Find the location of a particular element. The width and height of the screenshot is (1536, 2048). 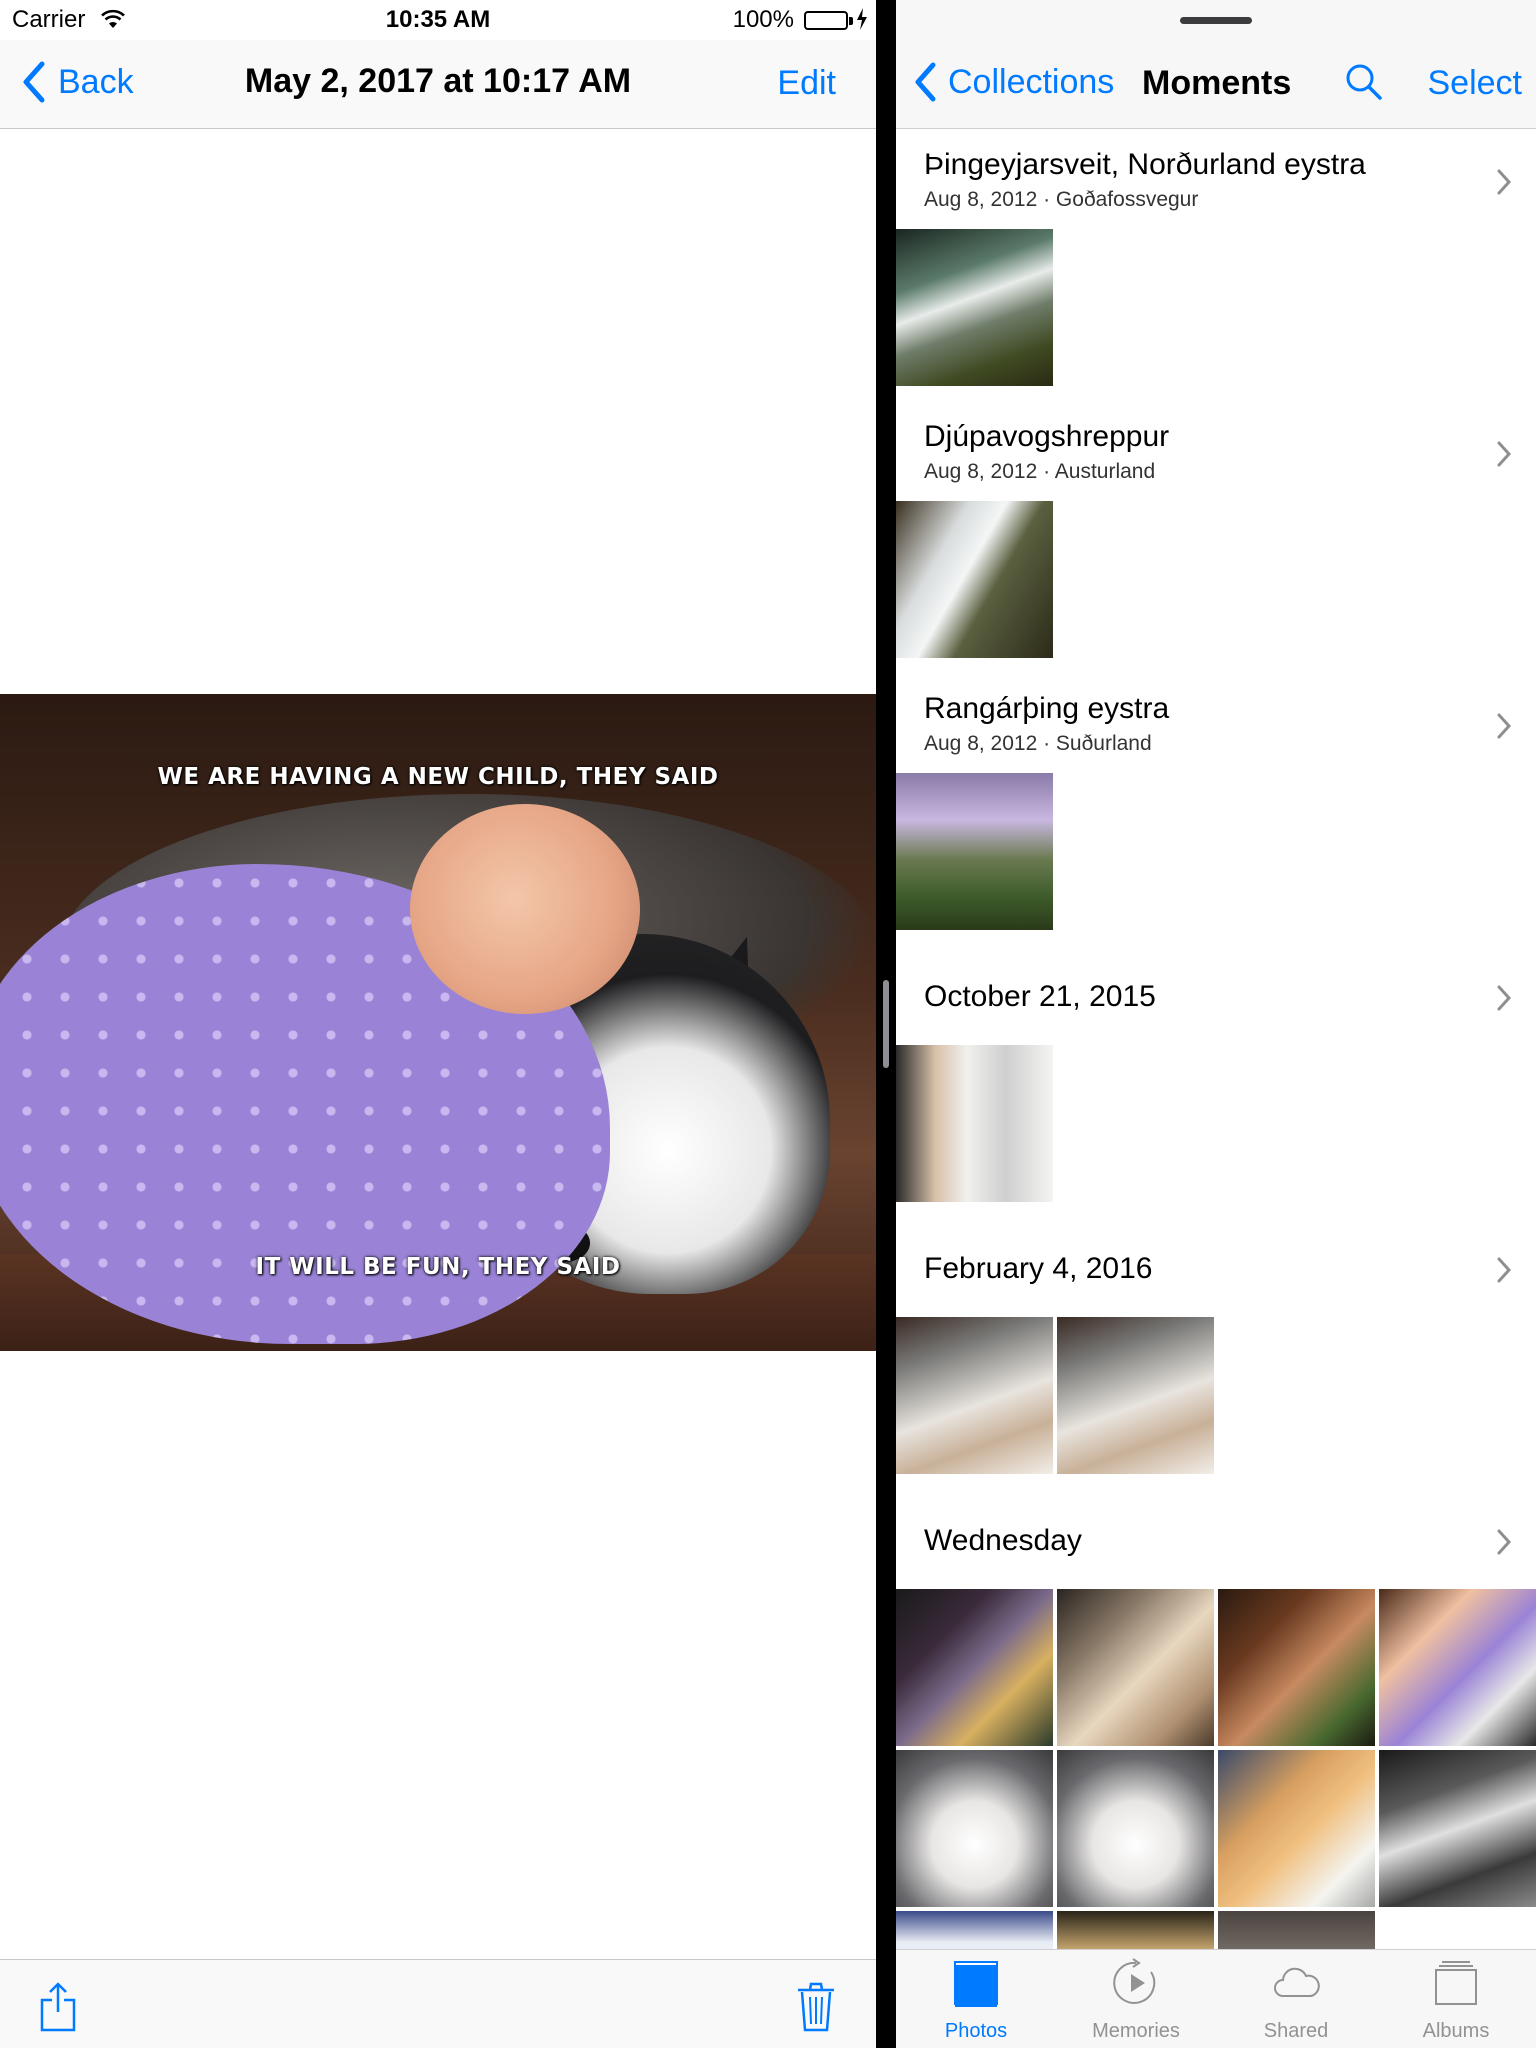

split-view-divider is located at coordinates (886, 1024).